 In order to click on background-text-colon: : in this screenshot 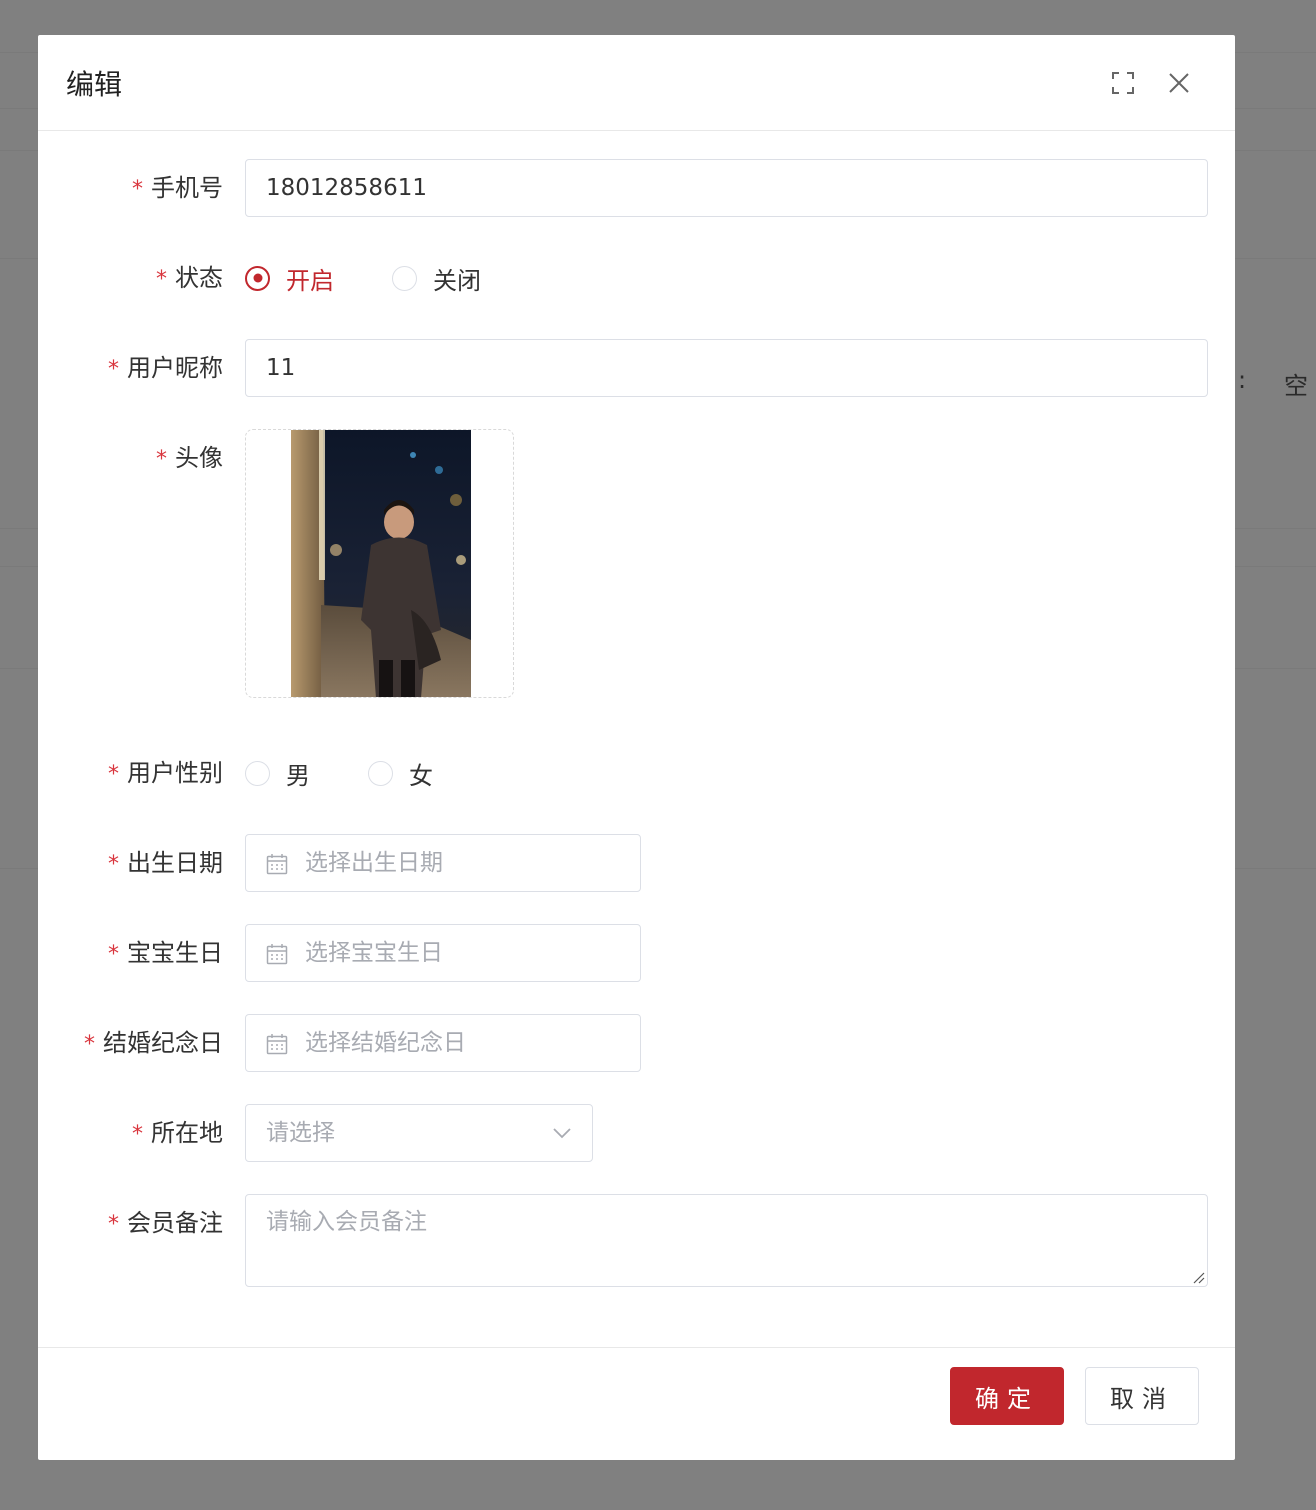, I will do `click(1242, 380)`.